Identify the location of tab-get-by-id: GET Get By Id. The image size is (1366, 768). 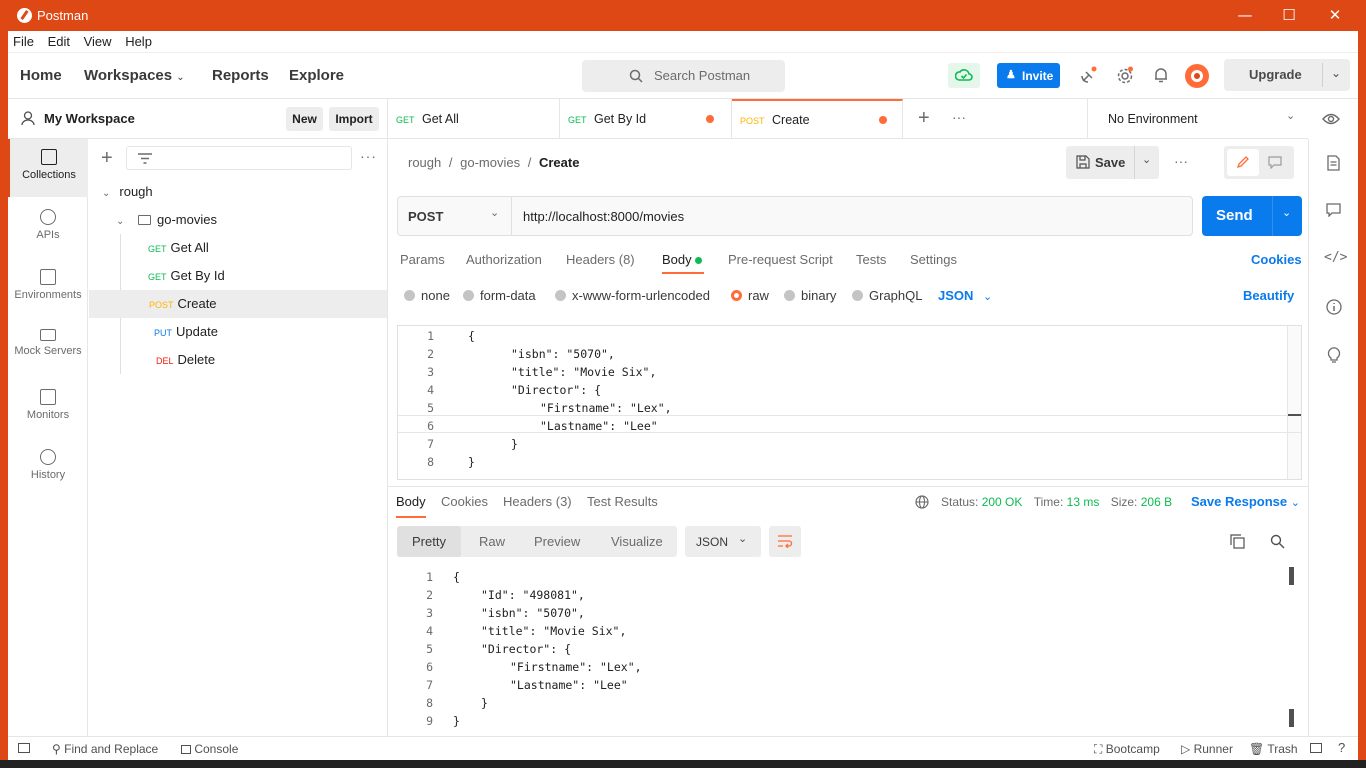
(646, 119).